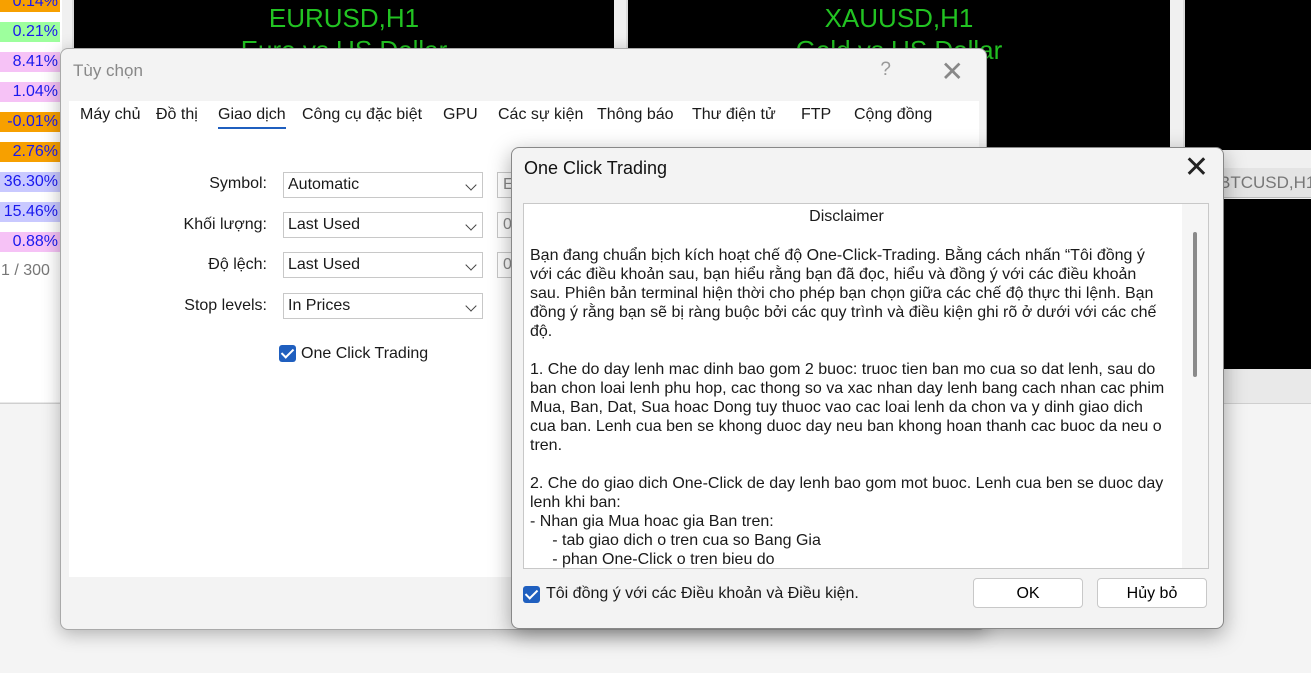 Image resolution: width=1311 pixels, height=673 pixels. What do you see at coordinates (30, 242) in the screenshot?
I see `market-watch-change: 0.88%` at bounding box center [30, 242].